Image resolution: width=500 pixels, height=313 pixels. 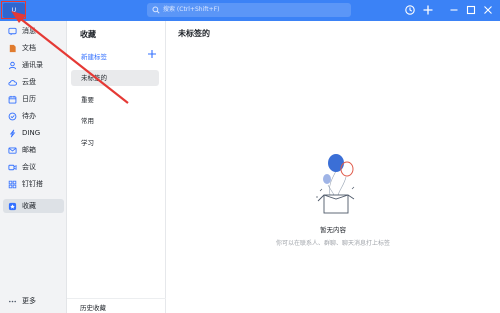 I want to click on ding-icon, so click(x=12, y=133).